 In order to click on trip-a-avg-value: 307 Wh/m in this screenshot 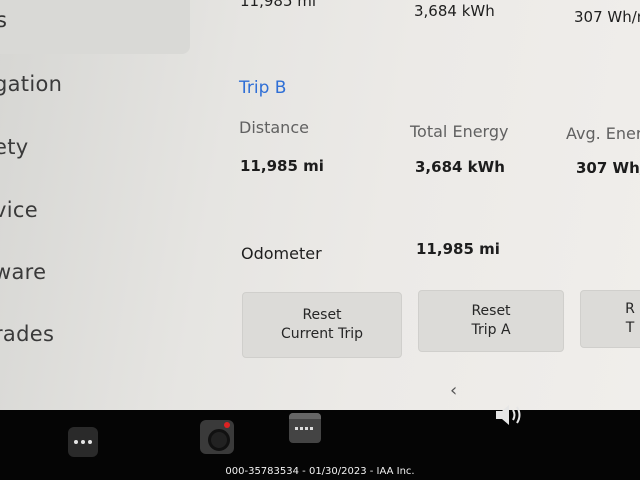, I will do `click(607, 17)`.